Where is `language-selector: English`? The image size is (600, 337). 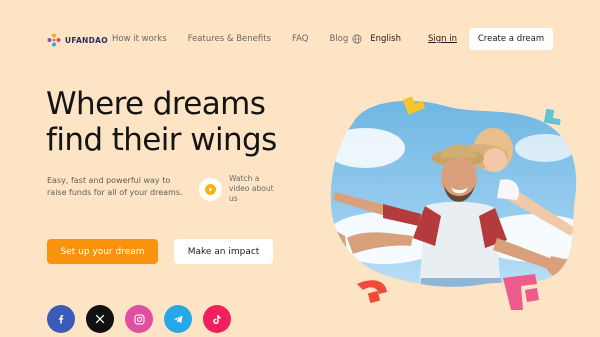 language-selector: English is located at coordinates (385, 39).